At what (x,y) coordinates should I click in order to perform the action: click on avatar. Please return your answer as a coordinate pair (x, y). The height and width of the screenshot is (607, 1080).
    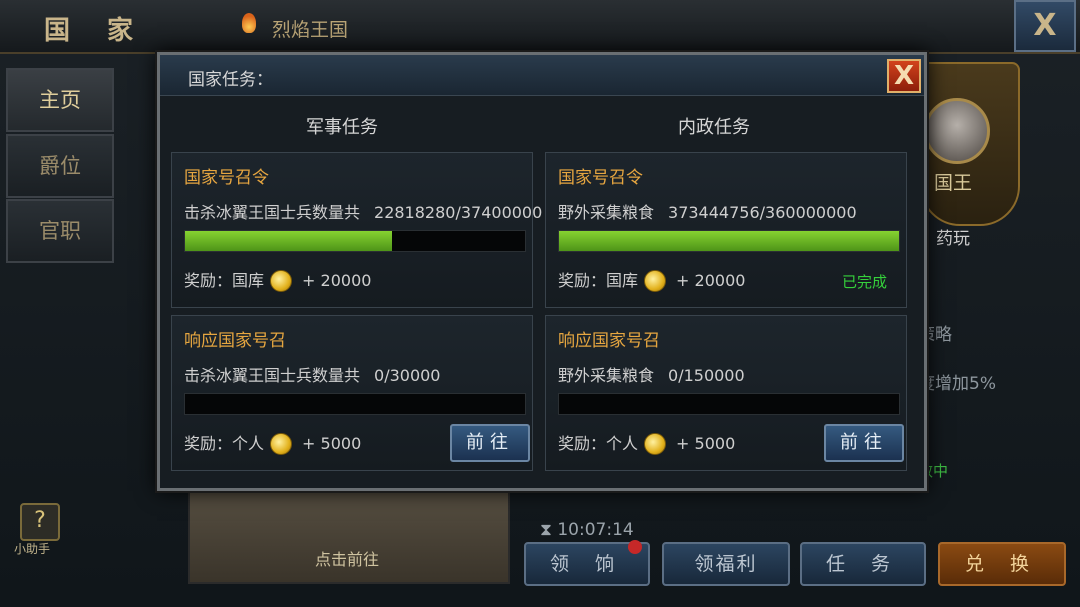
    Looking at the image, I should click on (957, 131).